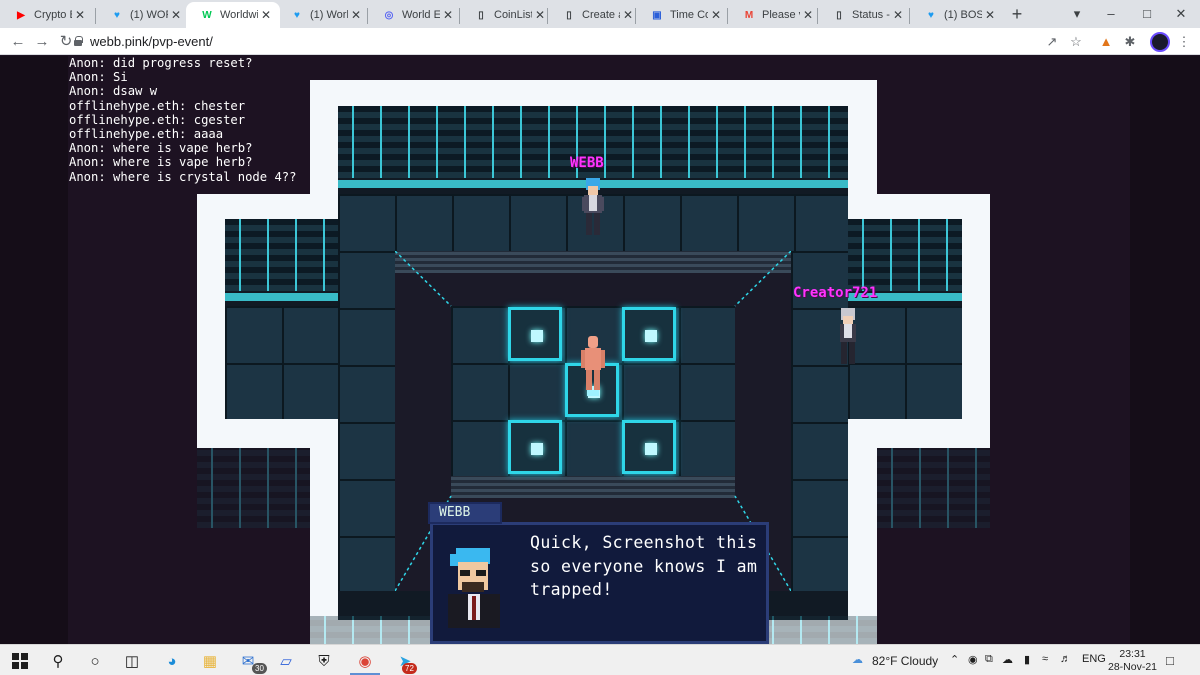  What do you see at coordinates (98, 77) in the screenshot?
I see `chat-message: Anon: Si` at bounding box center [98, 77].